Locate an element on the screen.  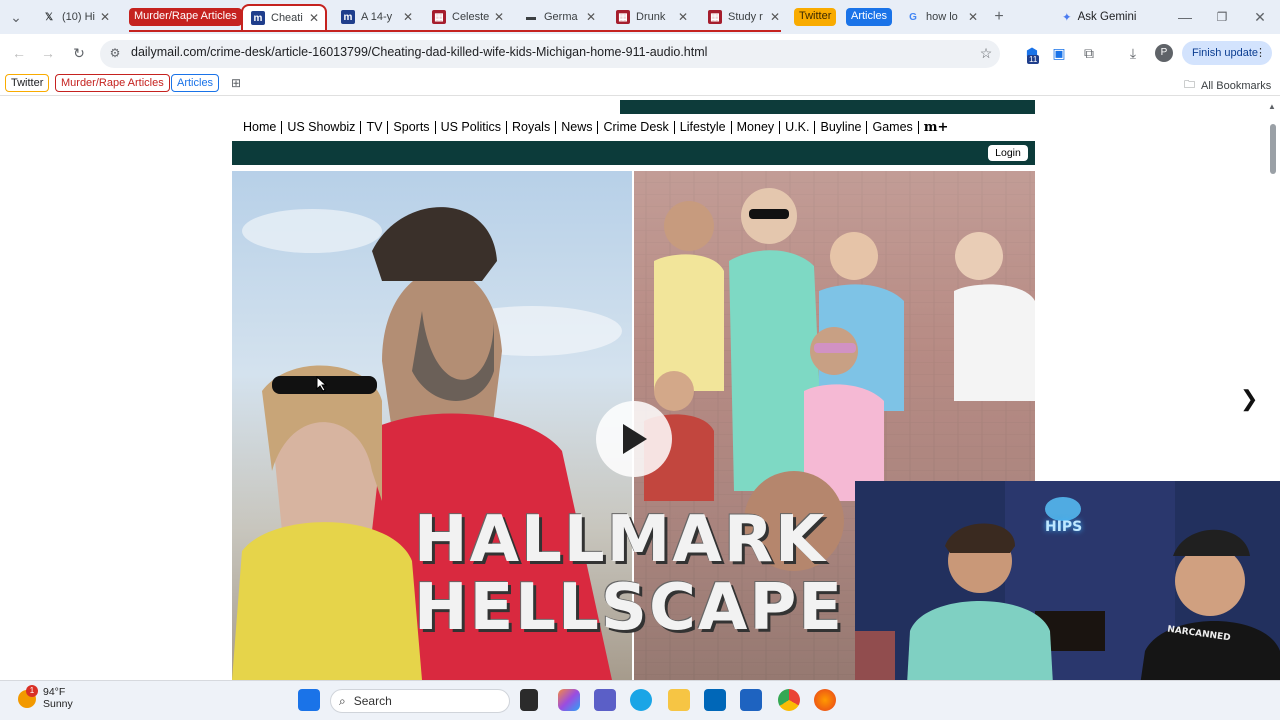
all-bookmarks-button: 🗀 All Bookmarks is located at coordinates (1227, 85).